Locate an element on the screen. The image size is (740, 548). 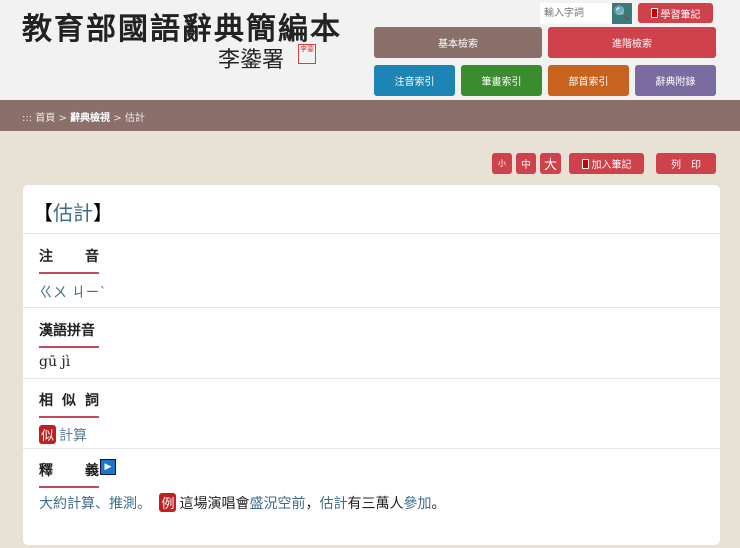
example-tag: 例 is located at coordinates (168, 502).